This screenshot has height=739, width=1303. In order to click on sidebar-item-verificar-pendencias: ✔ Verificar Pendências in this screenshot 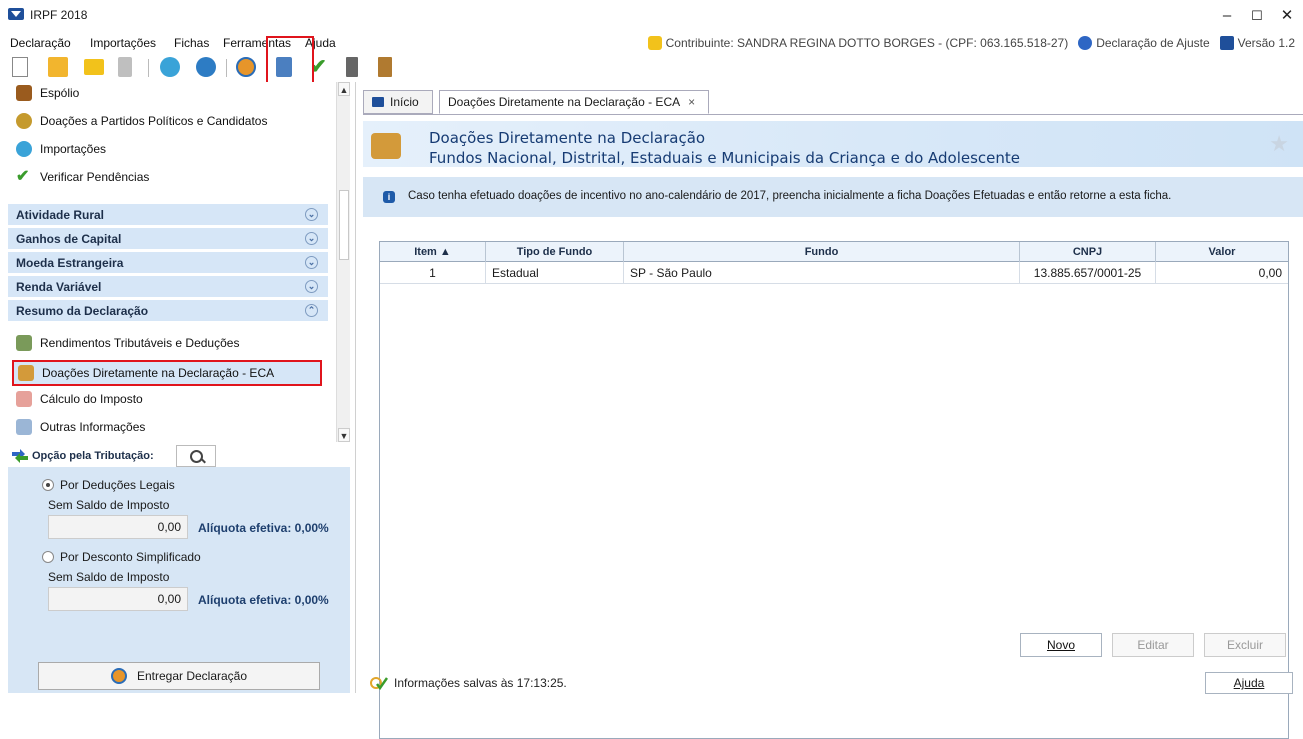, I will do `click(82, 177)`.